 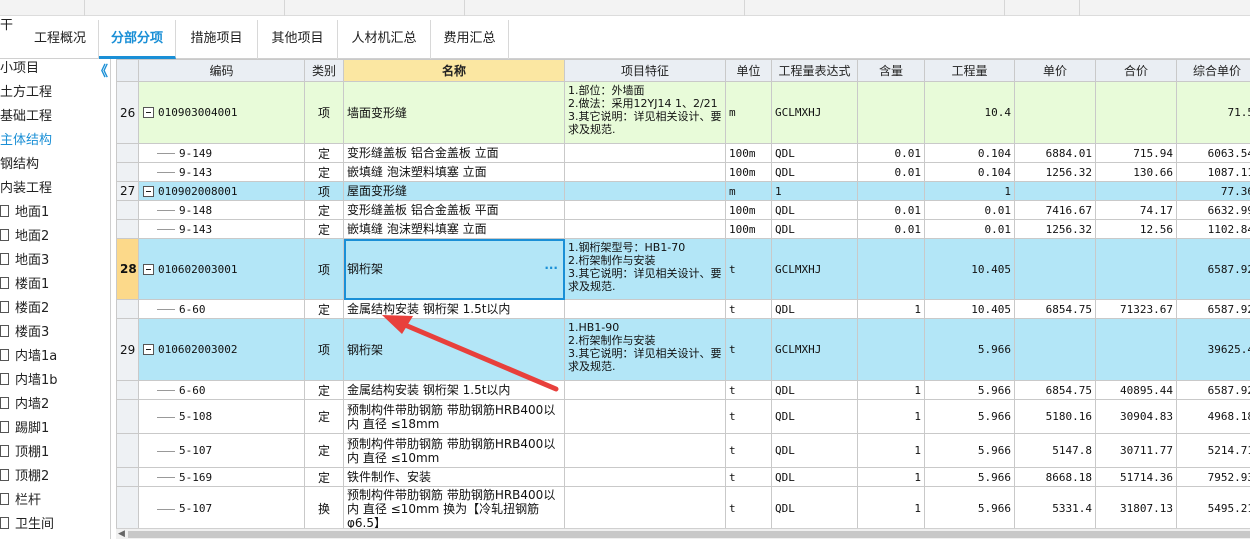 What do you see at coordinates (454, 390) in the screenshot?
I see `name-cell: 金属结构安装 钢桁架 1.5t以内` at bounding box center [454, 390].